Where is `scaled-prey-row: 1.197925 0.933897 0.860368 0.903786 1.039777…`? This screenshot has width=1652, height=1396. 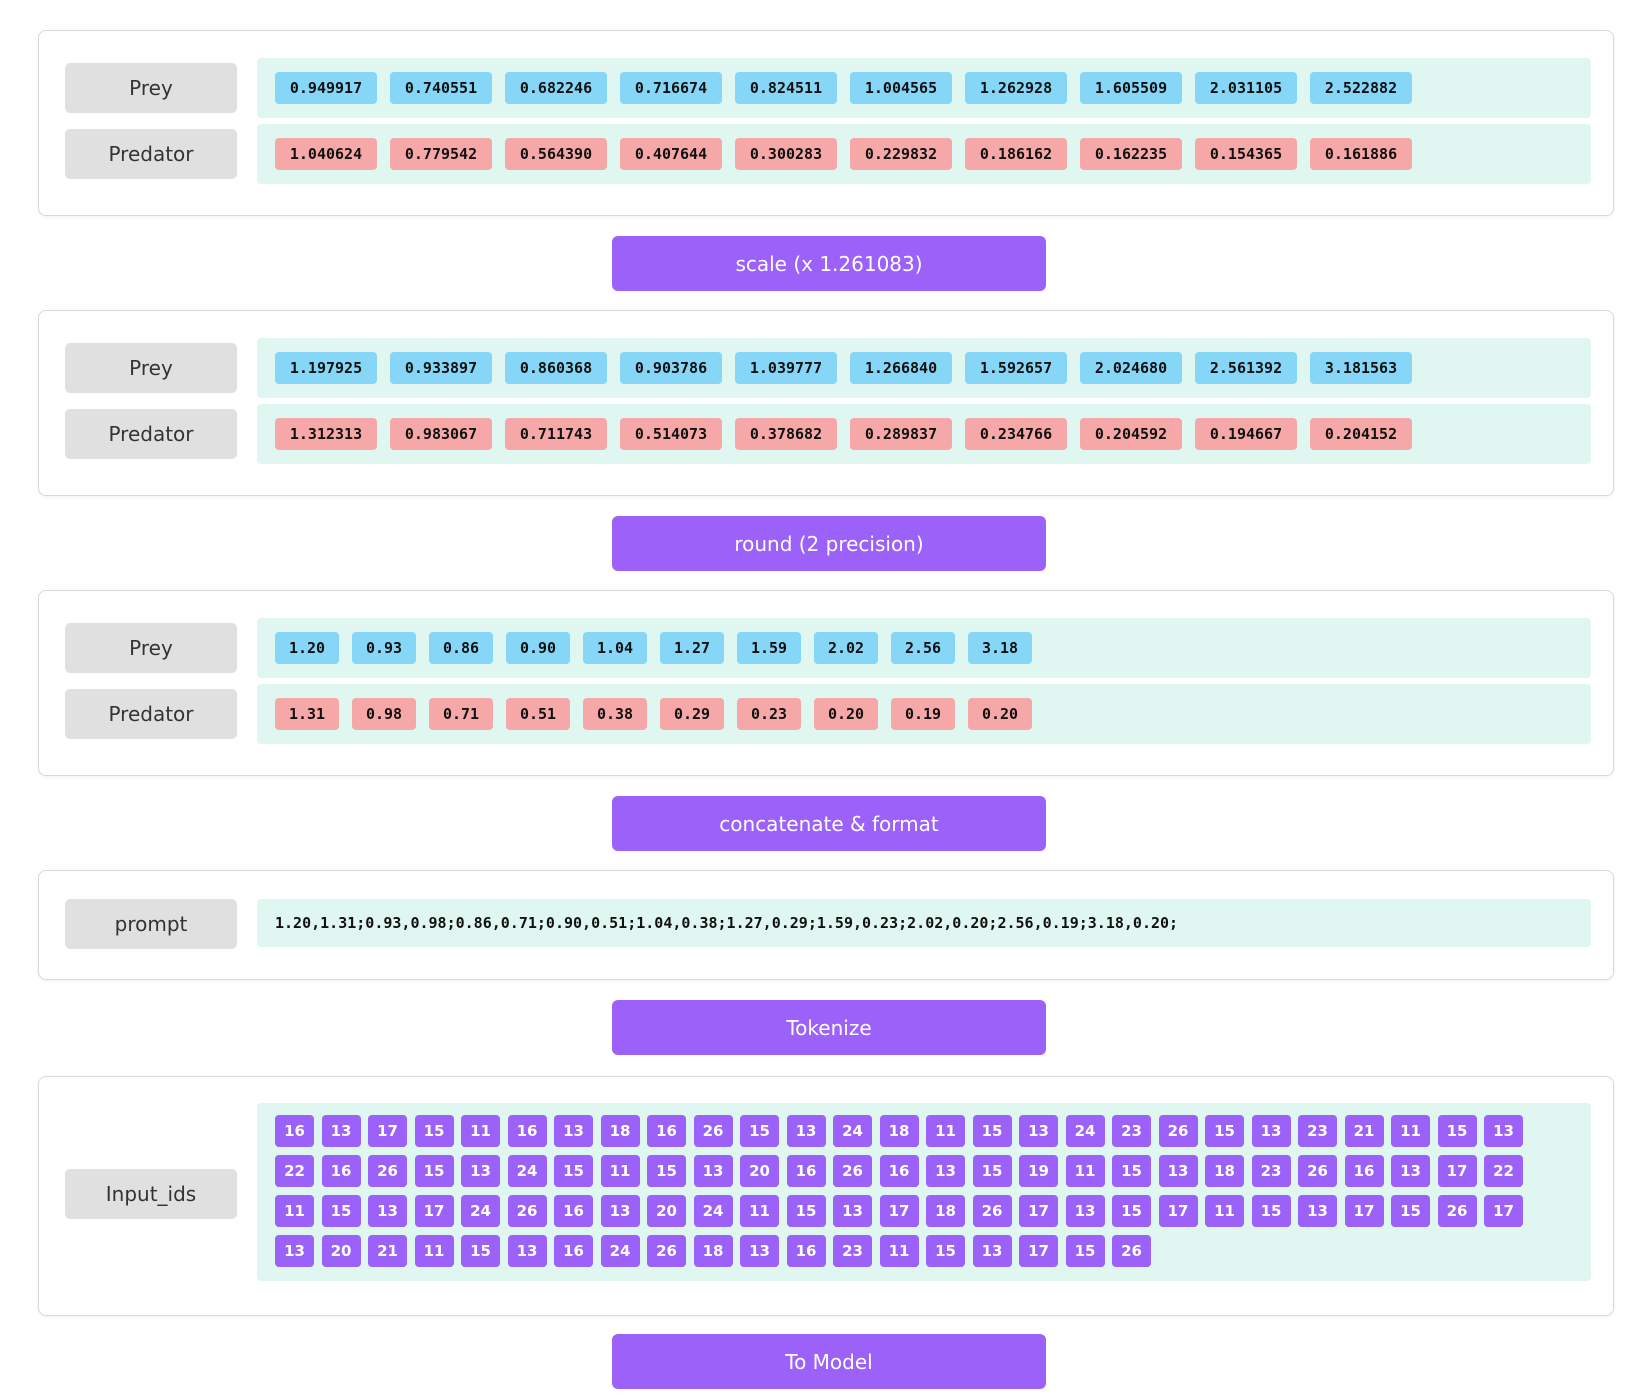
scaled-prey-row: 1.197925 0.933897 0.860368 0.903786 1.039777… is located at coordinates (924, 368).